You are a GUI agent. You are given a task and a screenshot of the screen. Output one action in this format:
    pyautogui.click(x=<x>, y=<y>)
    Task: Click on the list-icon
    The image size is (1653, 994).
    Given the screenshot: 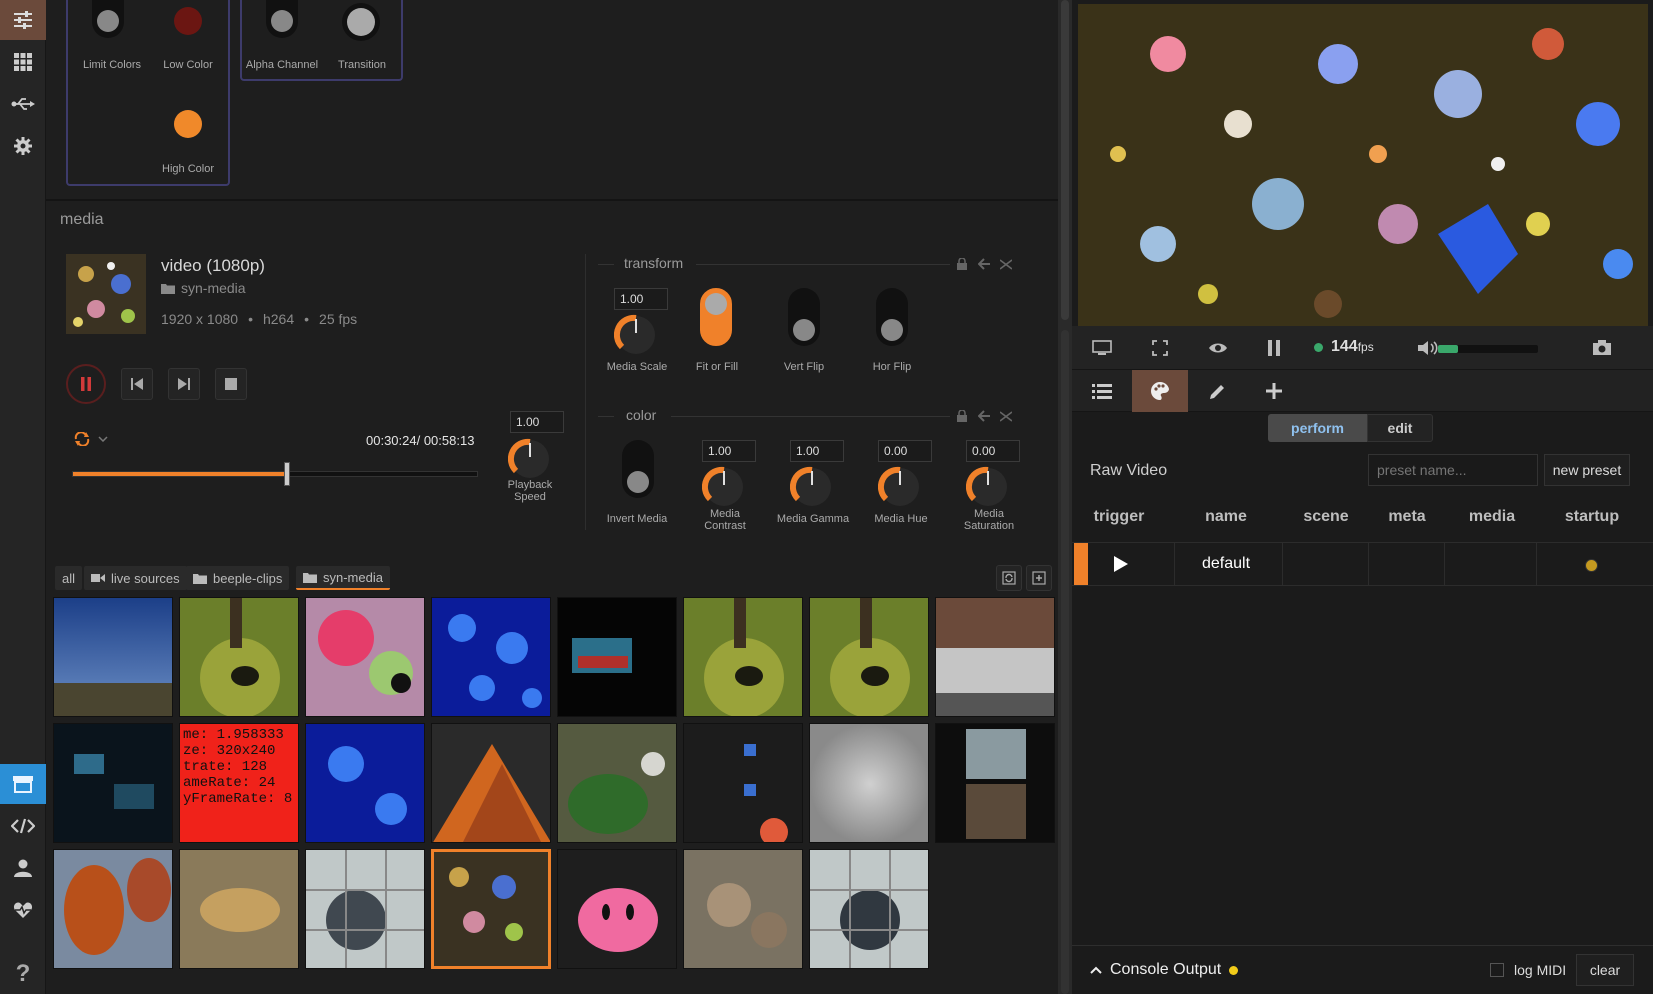 What is the action you would take?
    pyautogui.click(x=1102, y=391)
    